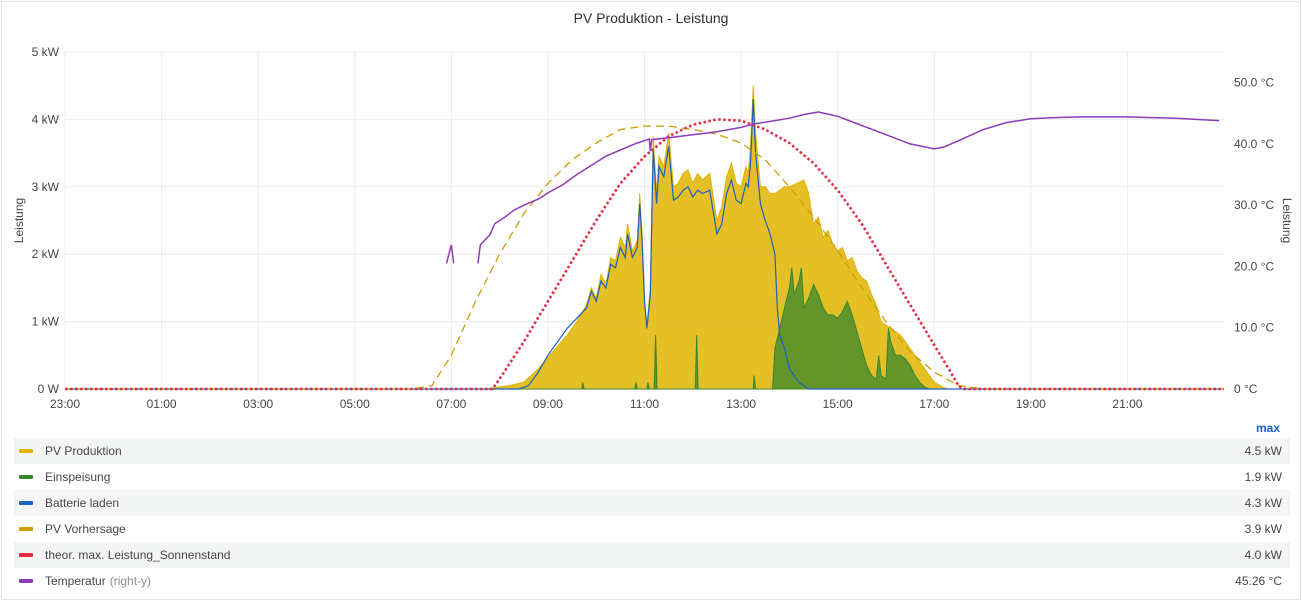 Image resolution: width=1302 pixels, height=602 pixels. What do you see at coordinates (1263, 555) in the screenshot?
I see `legend-max-value: 4.0 kW` at bounding box center [1263, 555].